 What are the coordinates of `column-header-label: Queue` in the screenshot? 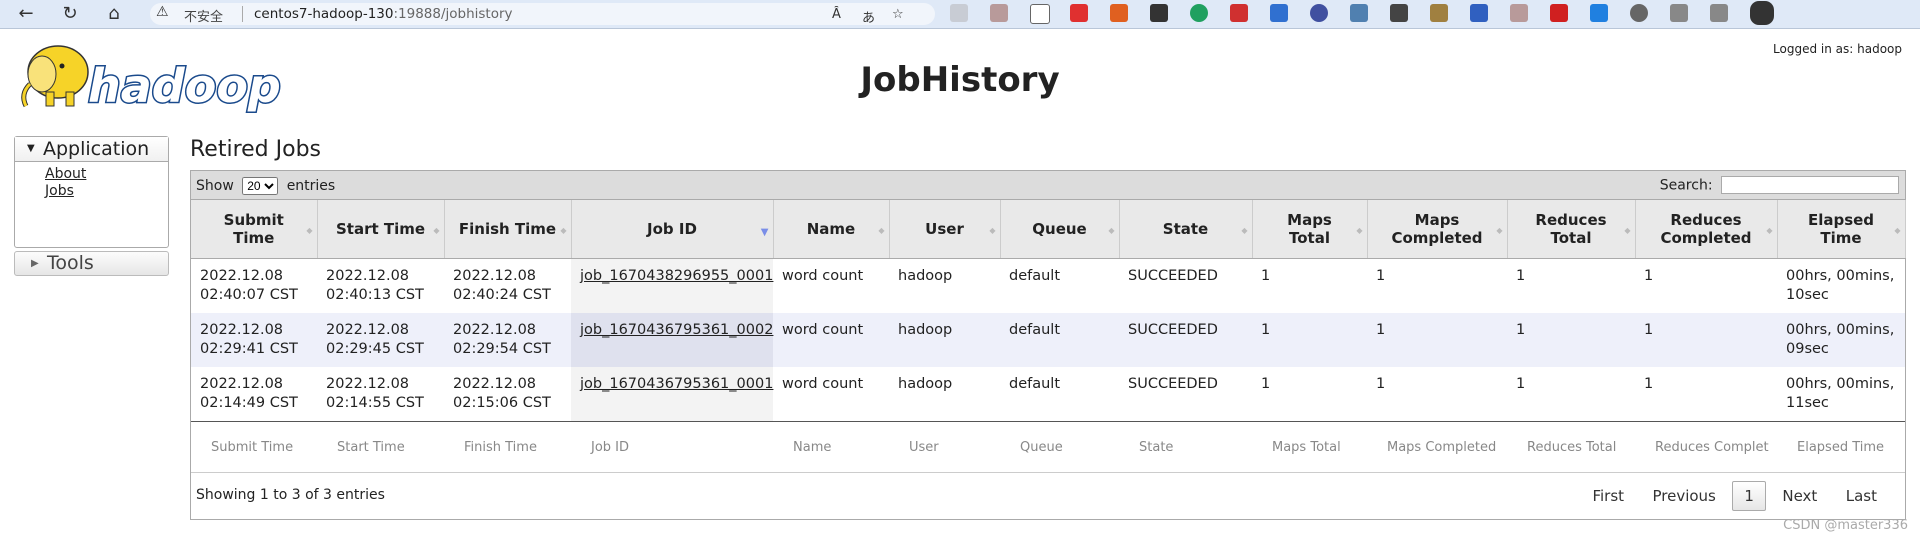 It's located at (1059, 229).